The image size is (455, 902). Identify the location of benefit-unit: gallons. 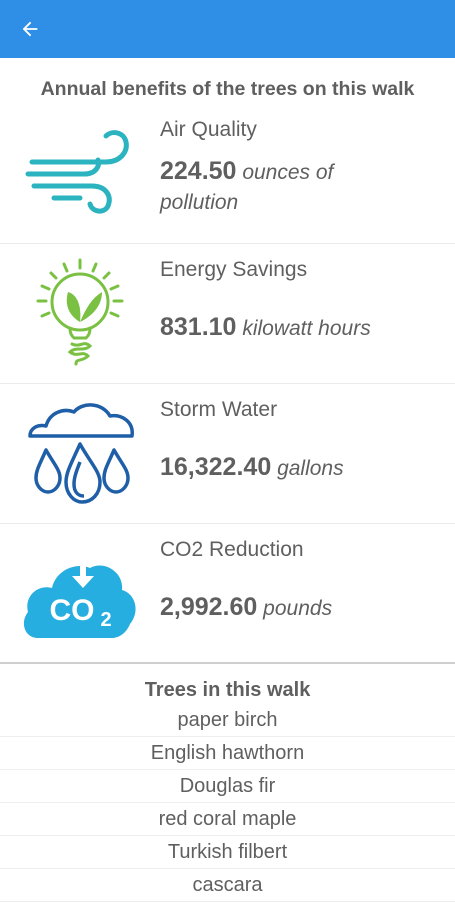
(310, 468).